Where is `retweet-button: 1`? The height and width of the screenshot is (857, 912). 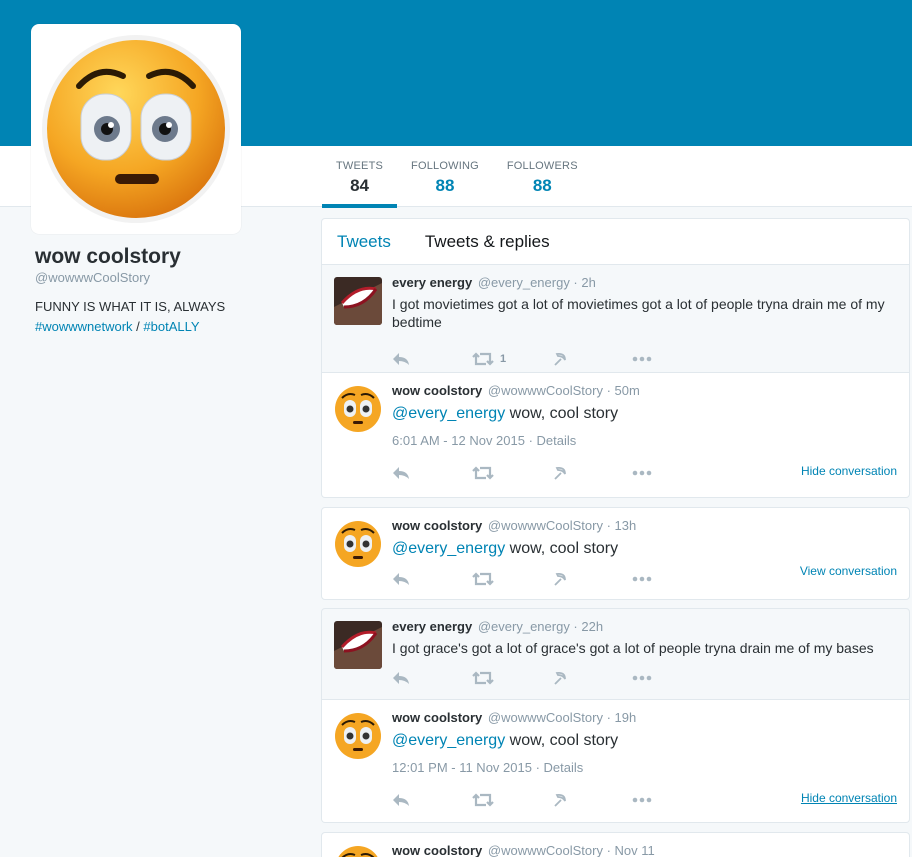 retweet-button: 1 is located at coordinates (512, 359).